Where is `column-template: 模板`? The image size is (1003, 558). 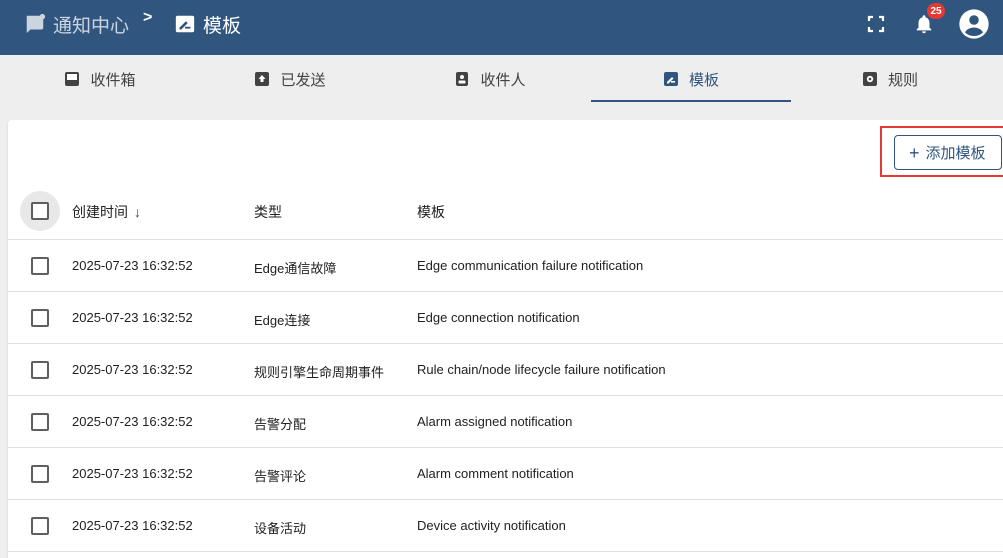
column-template: 模板 is located at coordinates (431, 212).